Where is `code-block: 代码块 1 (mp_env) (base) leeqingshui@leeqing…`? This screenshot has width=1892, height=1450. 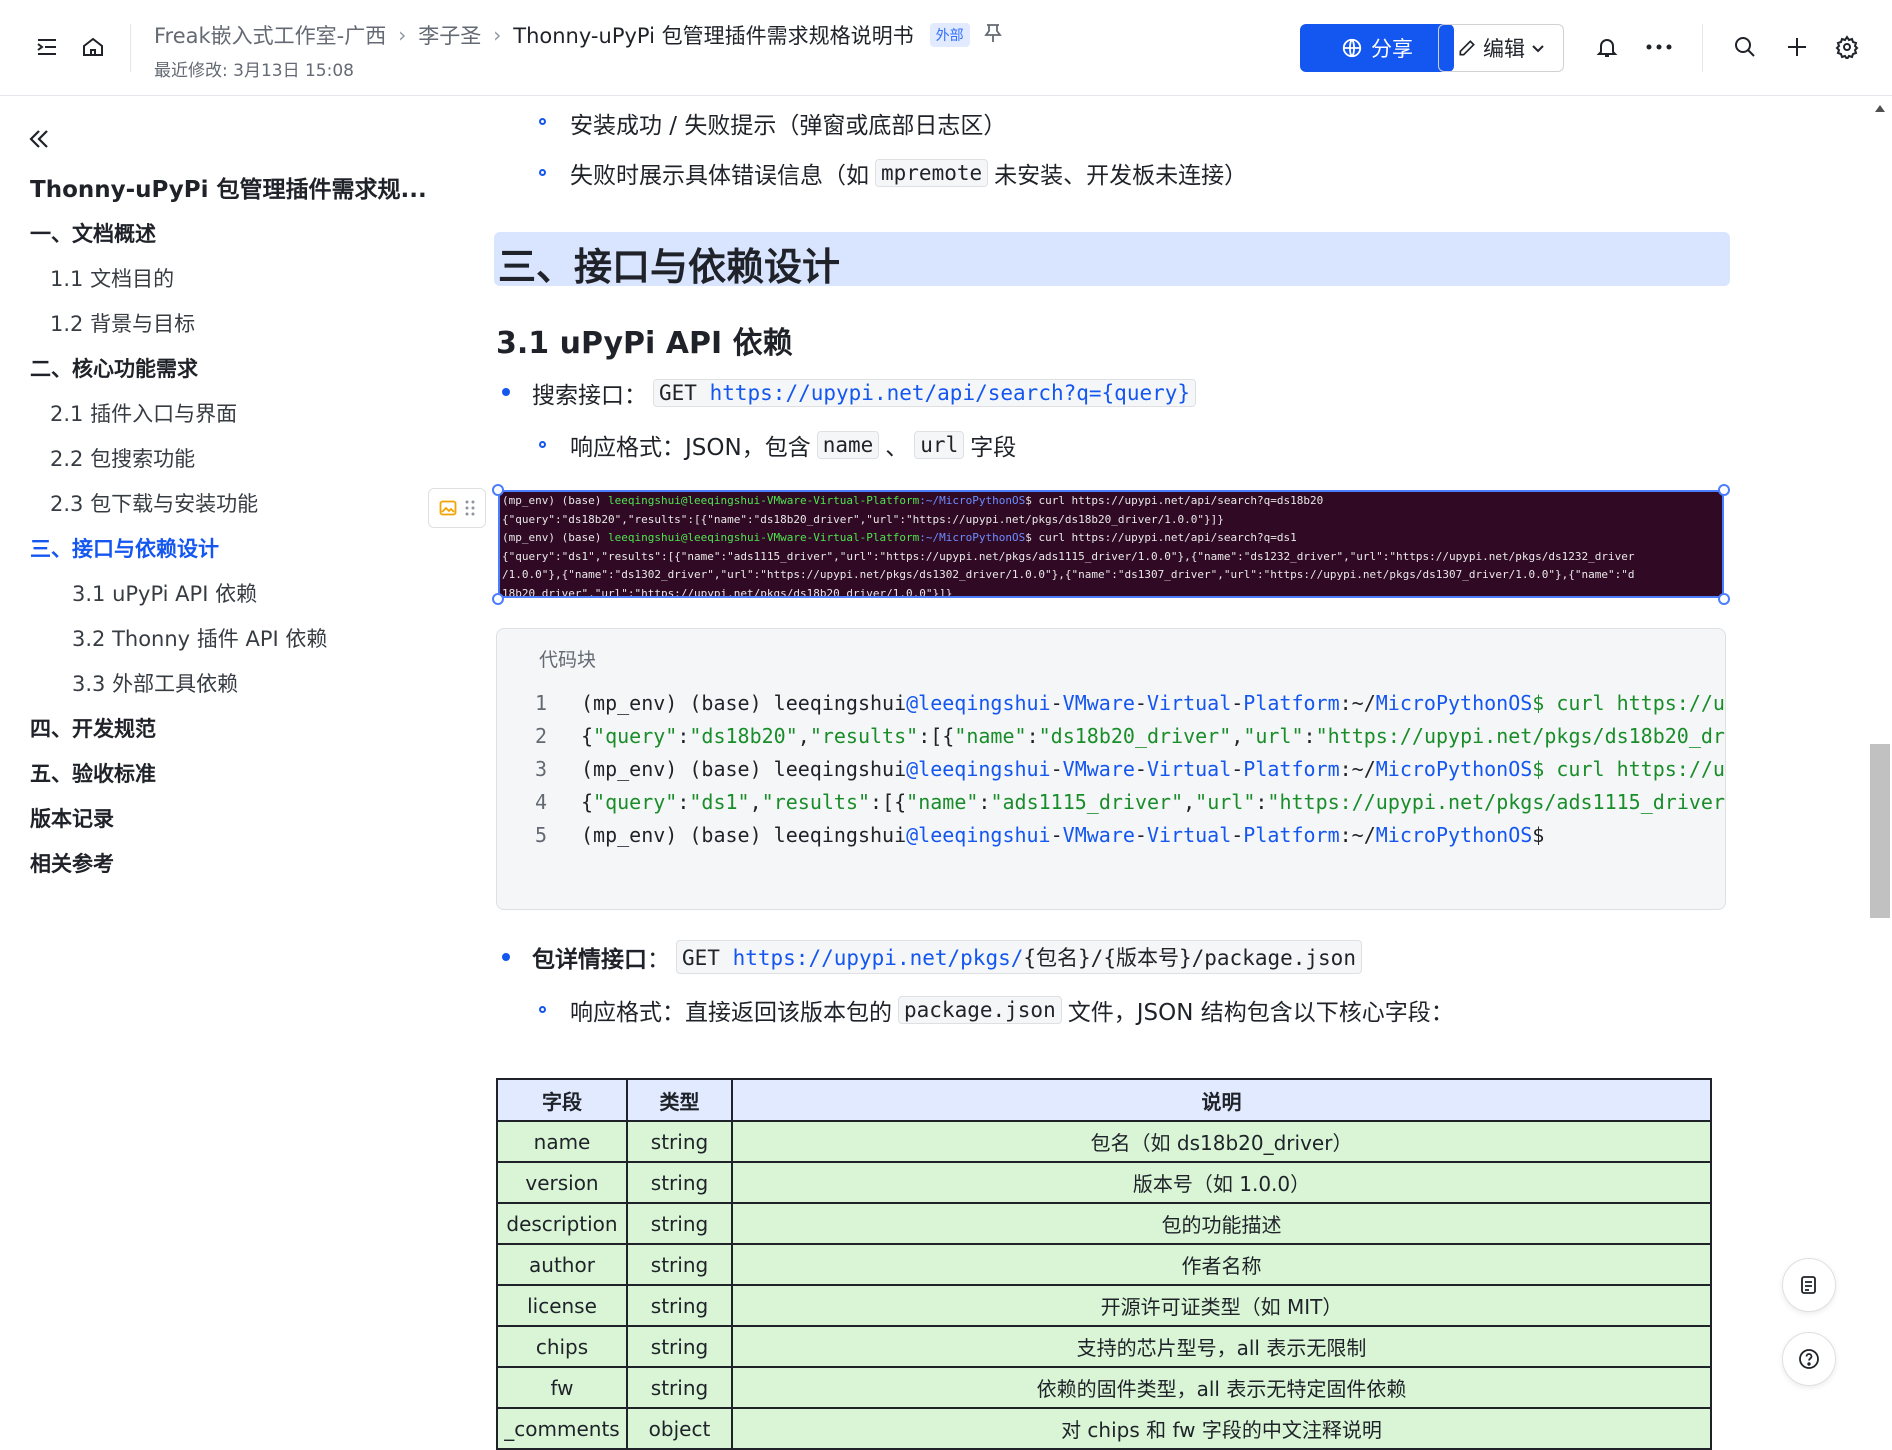 code-block: 代码块 1 (mp_env) (base) leeqingshui@leeqing… is located at coordinates (1111, 769).